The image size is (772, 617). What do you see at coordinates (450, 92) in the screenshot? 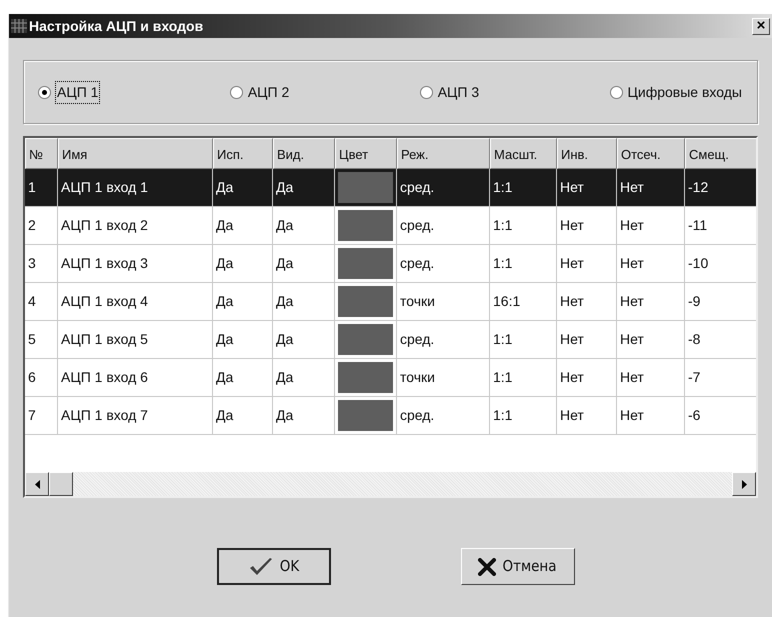
I see `source-radio: АЦП 3` at bounding box center [450, 92].